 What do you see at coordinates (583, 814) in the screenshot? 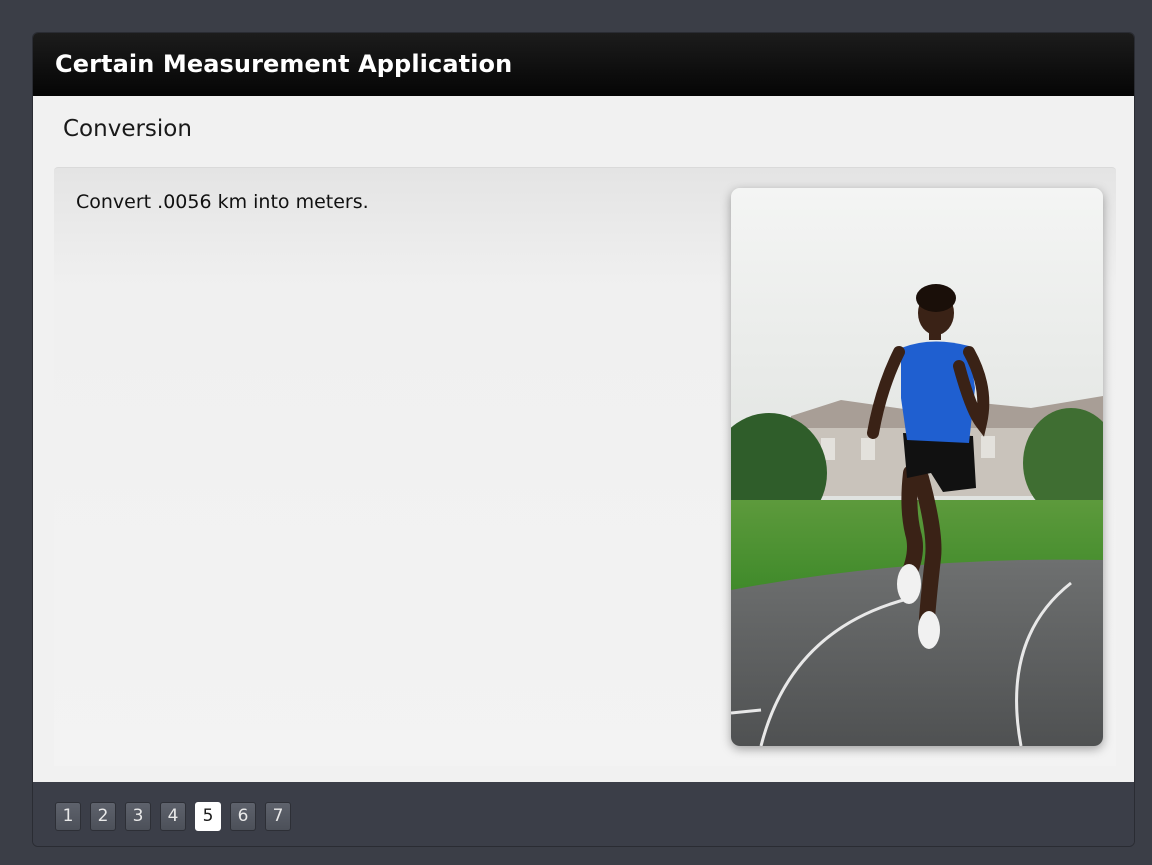
I see `footer-bar: 1 2 3 4 5 6 7` at bounding box center [583, 814].